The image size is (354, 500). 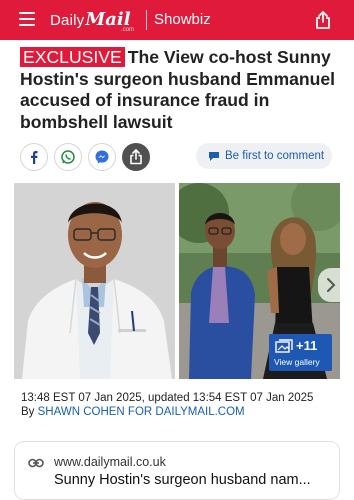 I want to click on brand-logo: Daily Mail, so click(x=90, y=19).